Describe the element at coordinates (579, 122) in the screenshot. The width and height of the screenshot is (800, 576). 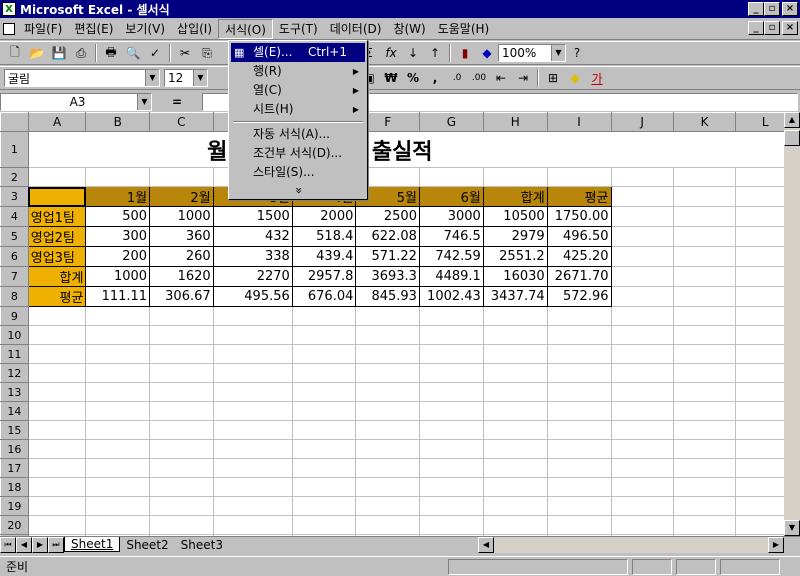
I see `column-header-I: I` at that location.